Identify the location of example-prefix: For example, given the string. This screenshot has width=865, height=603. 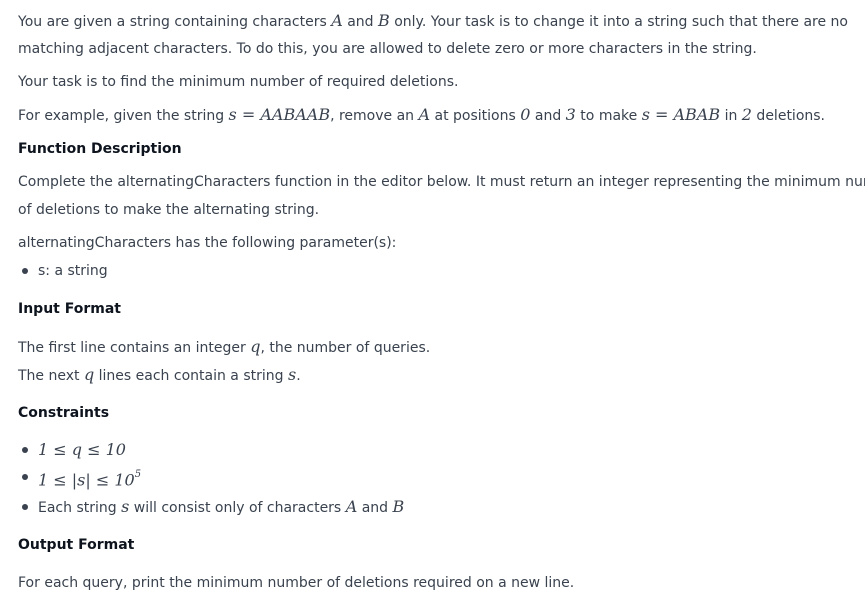
(123, 116).